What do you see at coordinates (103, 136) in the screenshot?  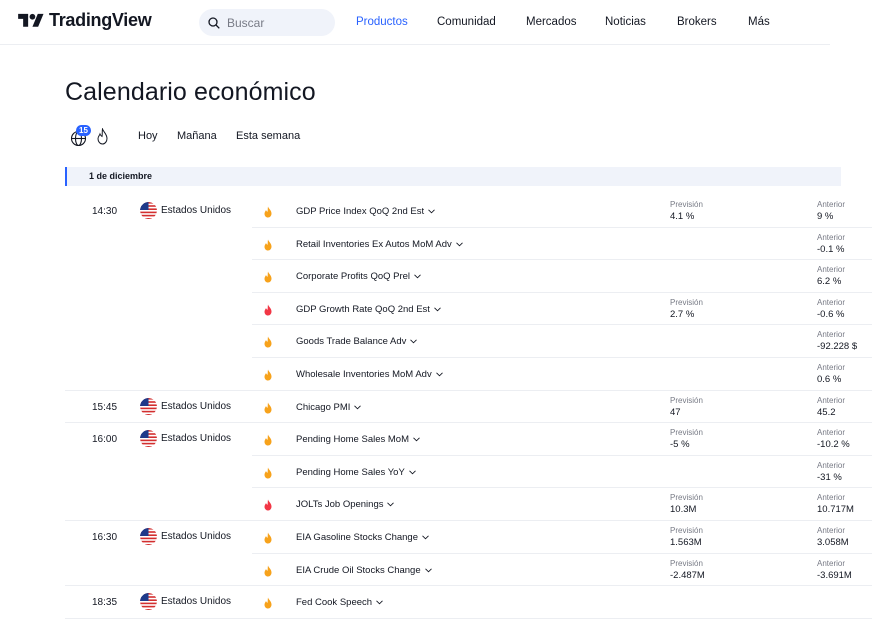 I see `importance-filter-button` at bounding box center [103, 136].